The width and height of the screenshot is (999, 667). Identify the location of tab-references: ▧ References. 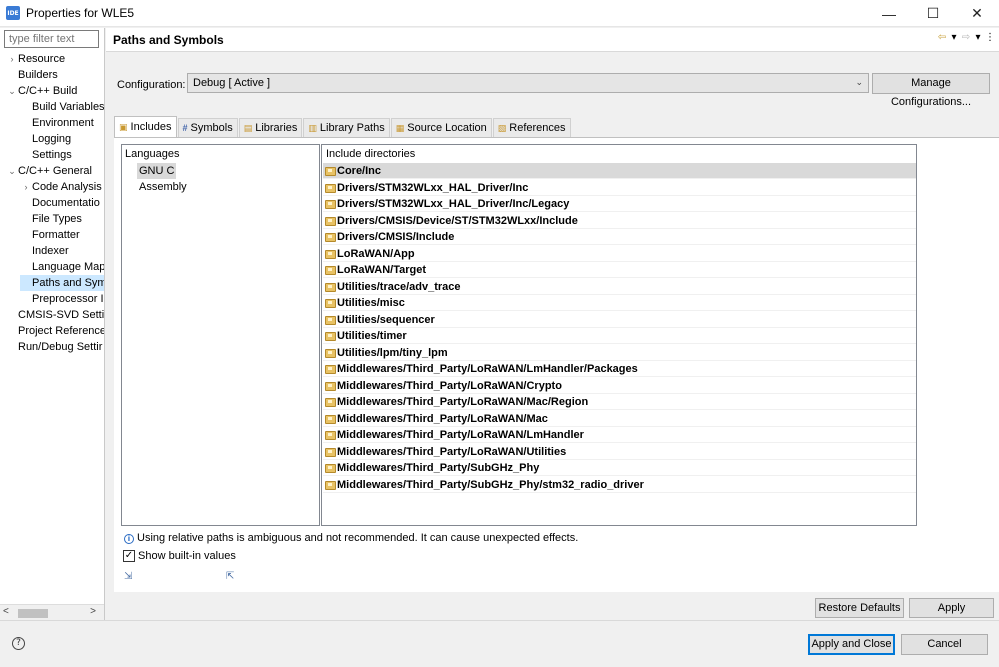
(531, 127).